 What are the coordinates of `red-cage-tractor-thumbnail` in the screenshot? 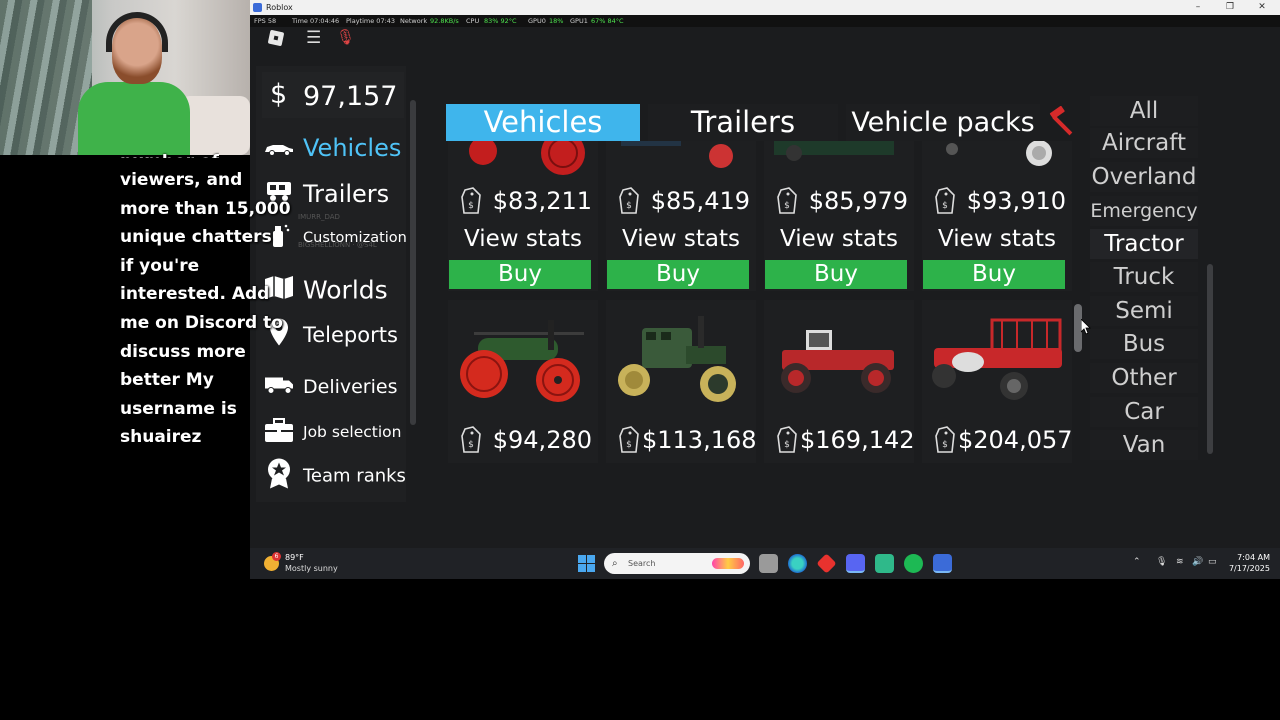 It's located at (997, 359).